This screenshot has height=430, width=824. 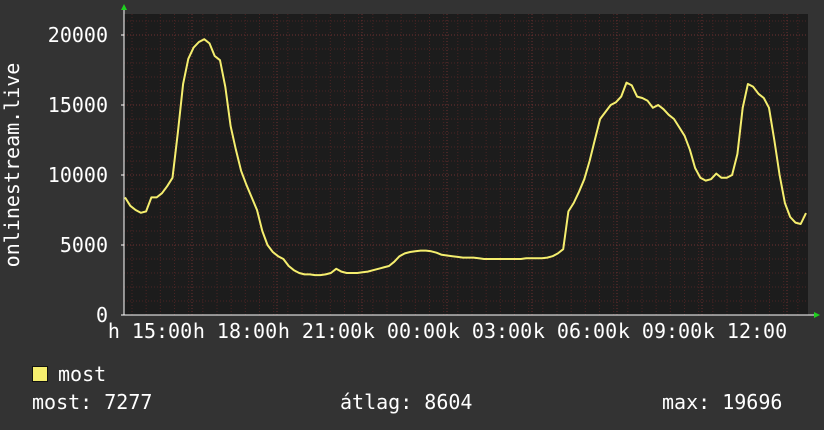 I want to click on x-tick-label: k 00:00, so click(x=405, y=331).